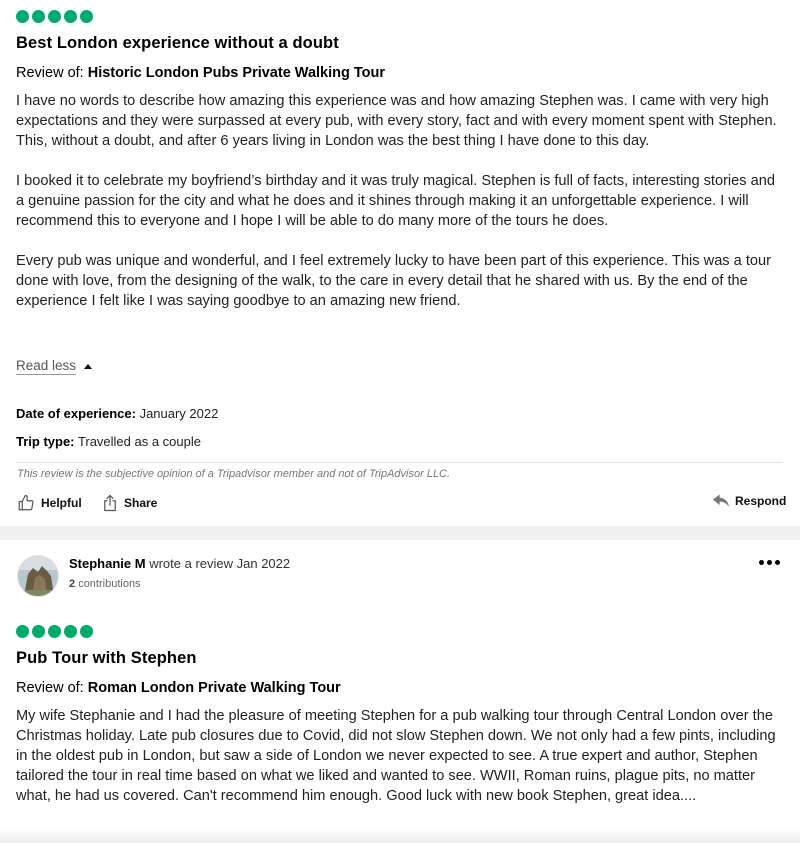  I want to click on contributions: 2 contributions, so click(105, 584).